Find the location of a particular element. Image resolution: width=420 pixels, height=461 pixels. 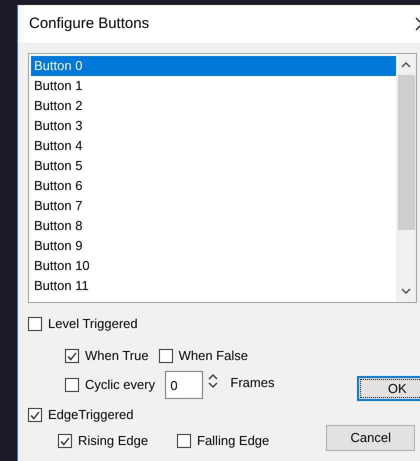

scroll-up-icon is located at coordinates (406, 65).